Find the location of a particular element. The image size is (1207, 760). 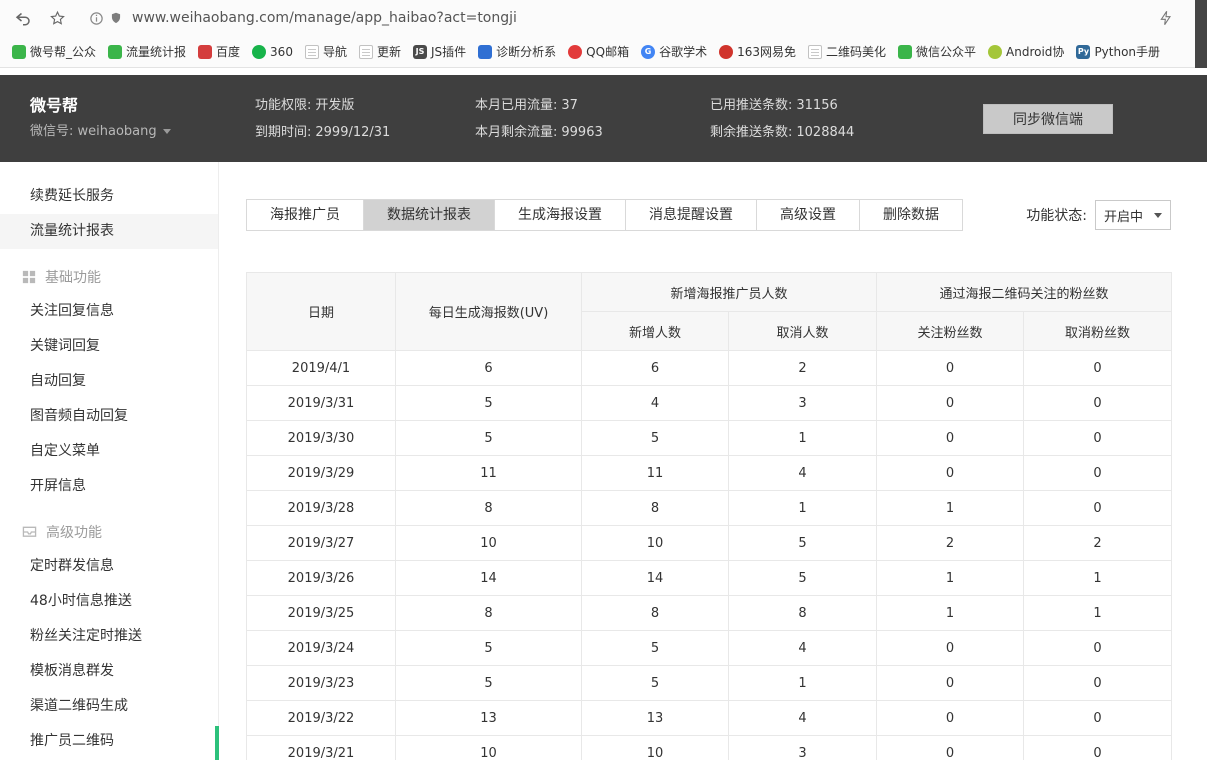

table-cell: 2 is located at coordinates (1098, 543).